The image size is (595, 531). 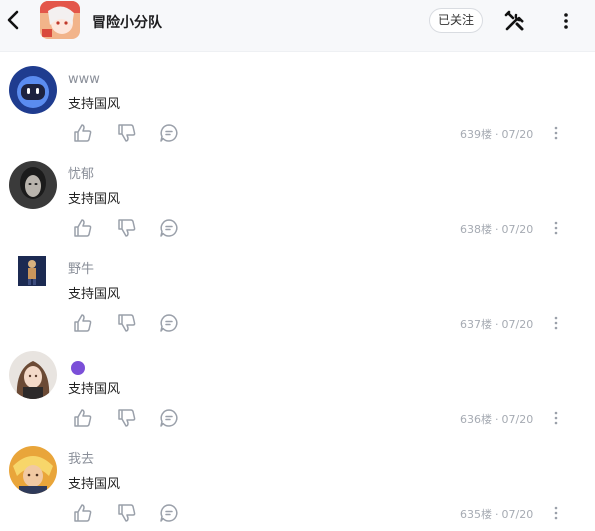 I want to click on tools-icon, so click(x=515, y=21).